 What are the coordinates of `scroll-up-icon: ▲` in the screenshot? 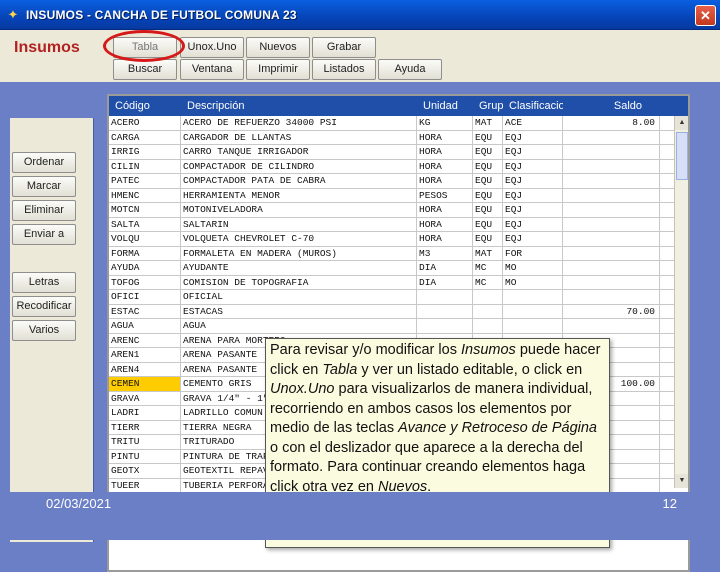 It's located at (681, 123).